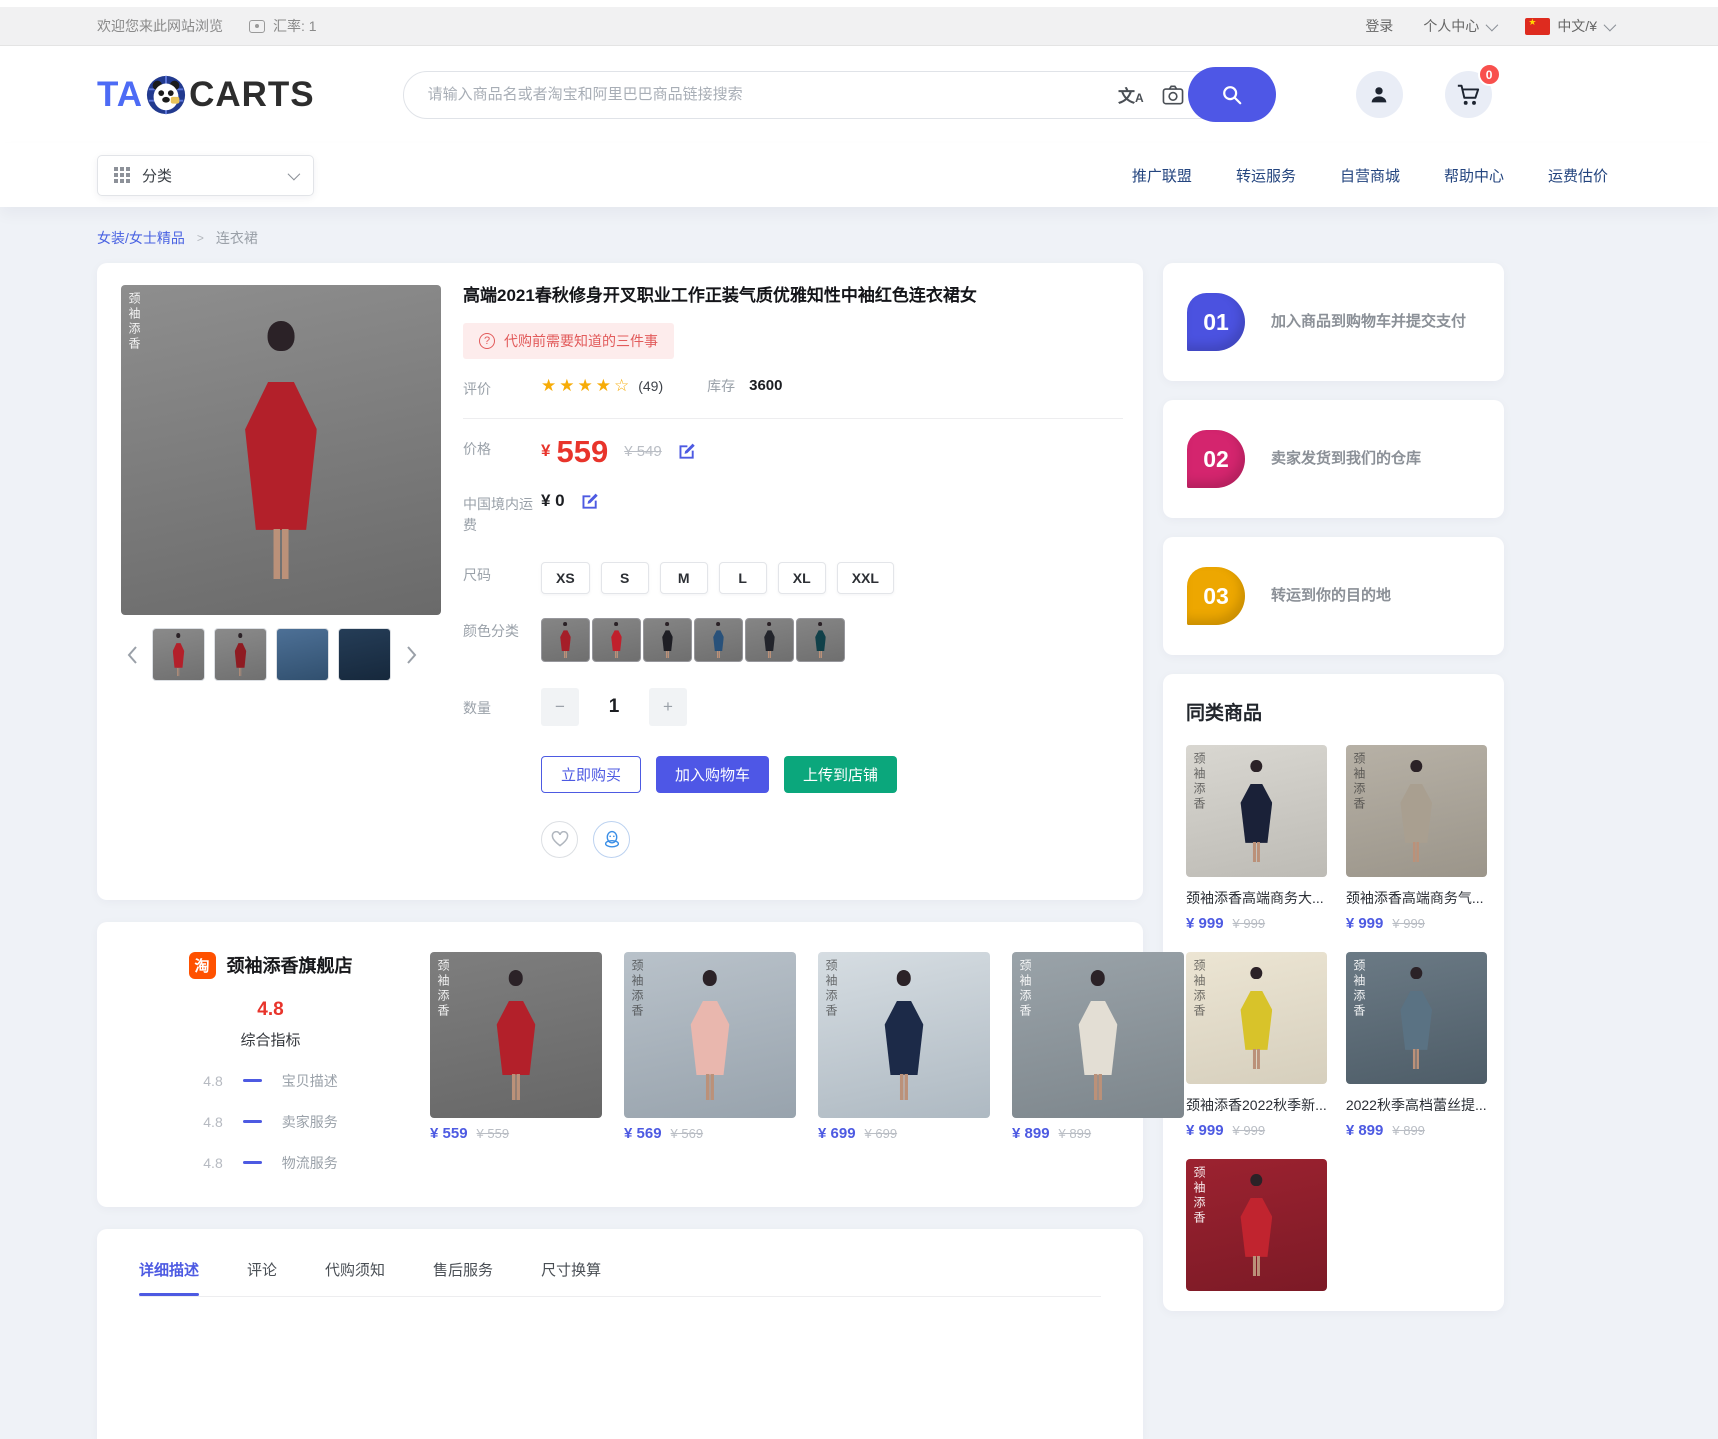  What do you see at coordinates (559, 839) in the screenshot?
I see `favorite-button` at bounding box center [559, 839].